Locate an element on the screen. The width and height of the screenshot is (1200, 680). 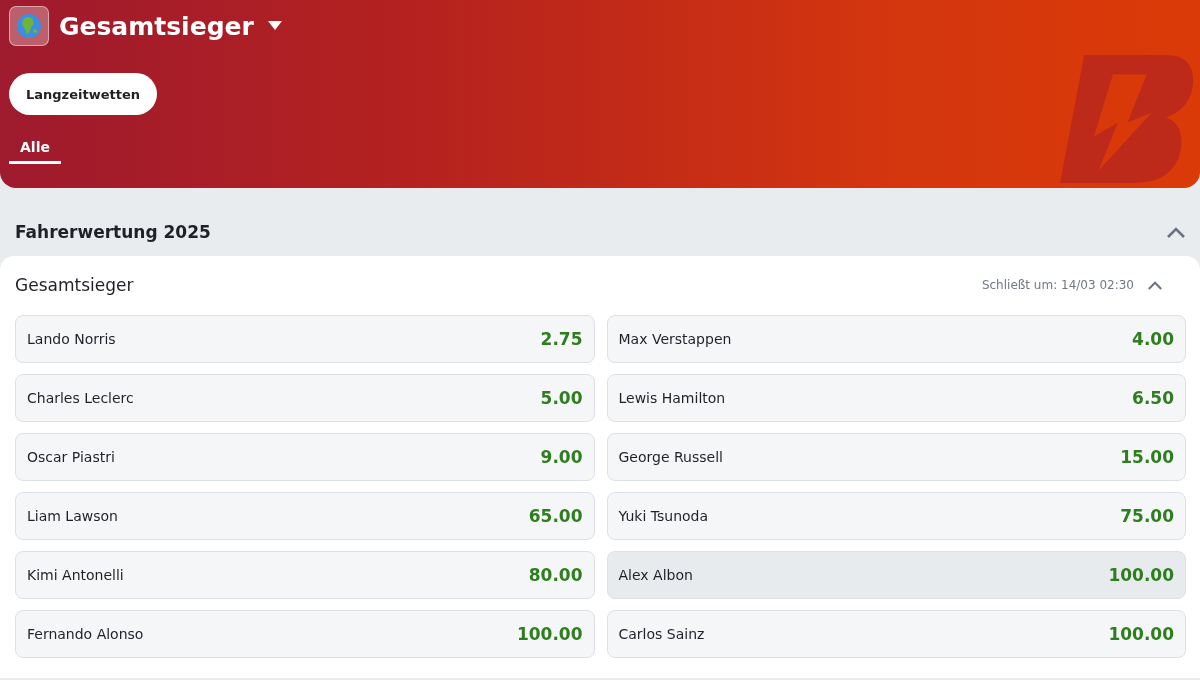
odds-value: 65.00 is located at coordinates (555, 516).